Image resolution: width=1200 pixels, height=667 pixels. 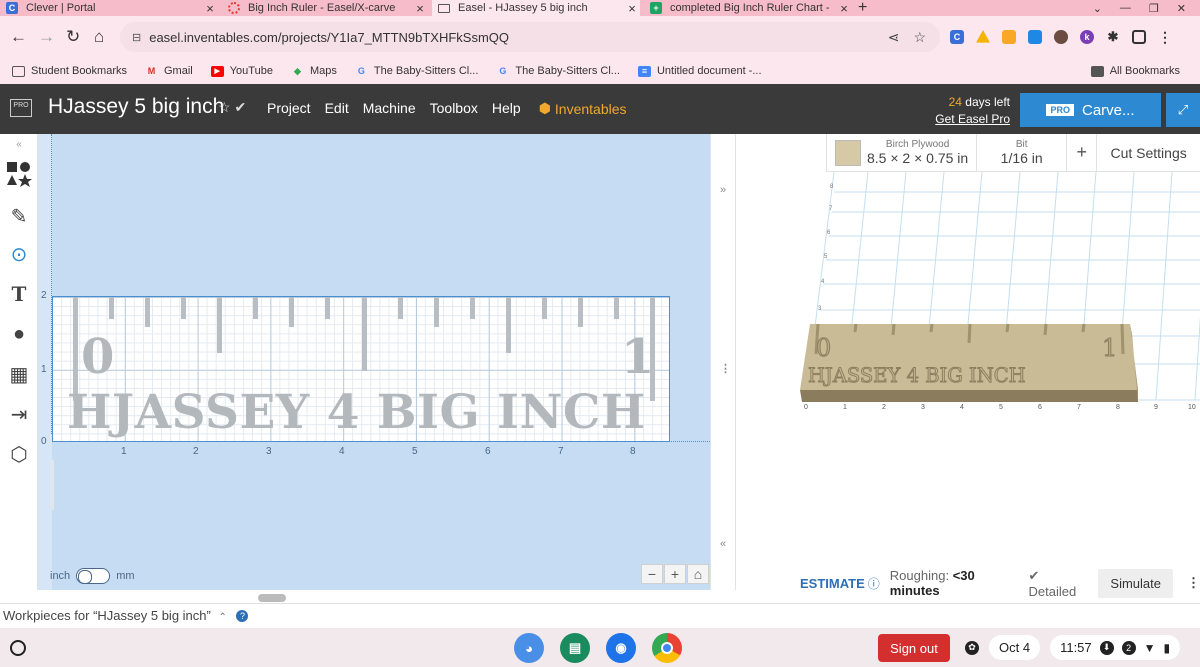 What do you see at coordinates (652, 574) in the screenshot?
I see `zoom-out-button: −` at bounding box center [652, 574].